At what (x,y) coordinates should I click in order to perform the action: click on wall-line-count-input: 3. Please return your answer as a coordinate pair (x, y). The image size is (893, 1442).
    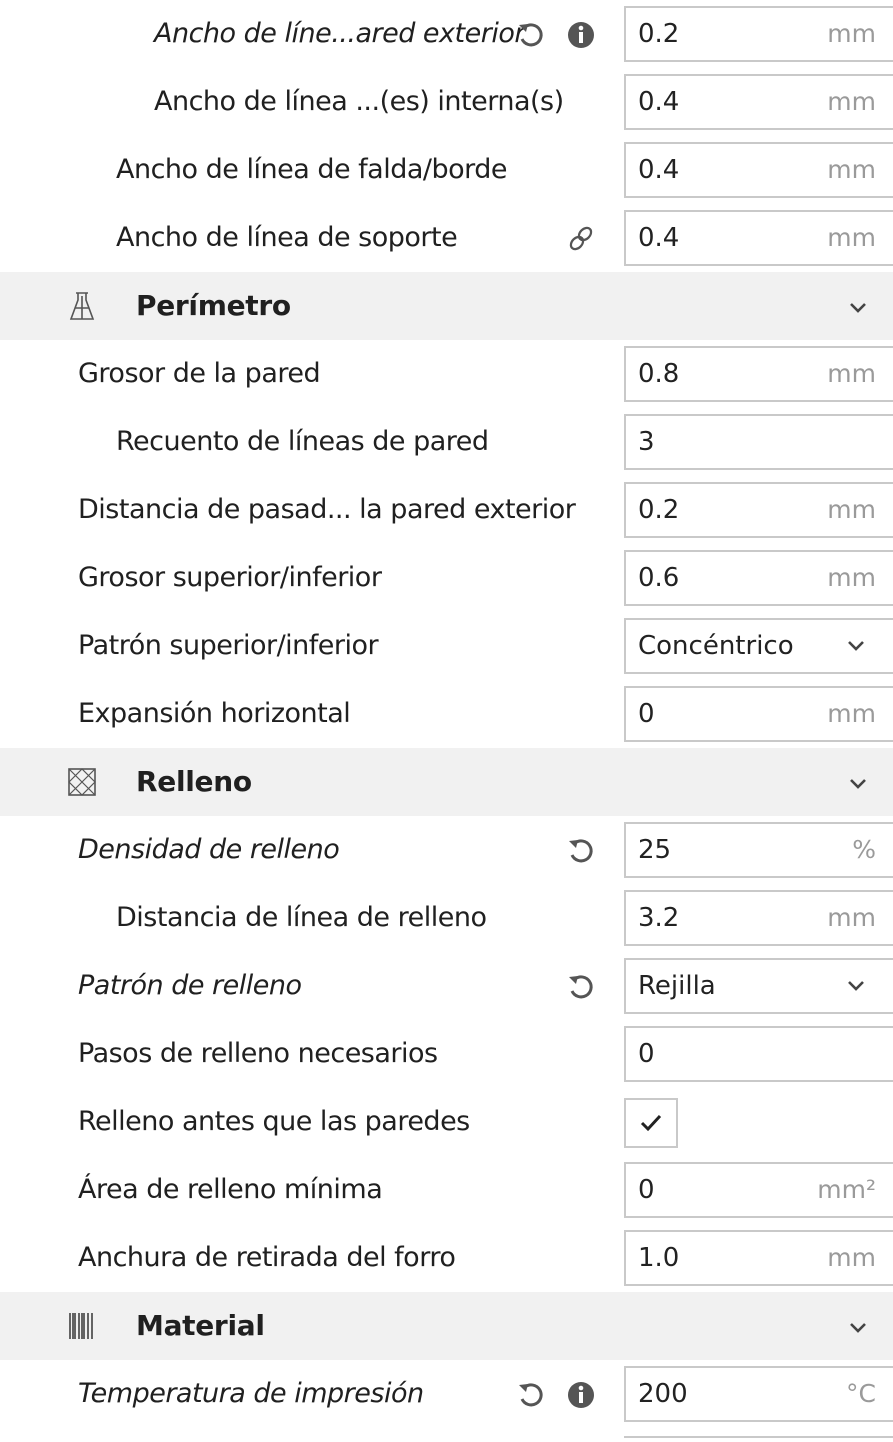
    Looking at the image, I should click on (758, 442).